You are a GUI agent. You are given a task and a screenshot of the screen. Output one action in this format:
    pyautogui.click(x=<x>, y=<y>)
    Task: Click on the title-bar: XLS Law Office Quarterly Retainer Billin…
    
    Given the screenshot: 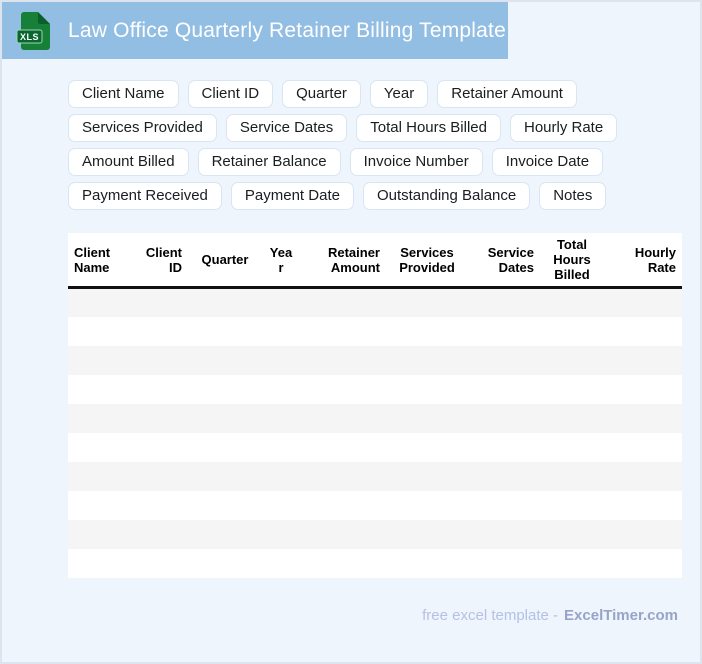 What is the action you would take?
    pyautogui.click(x=255, y=30)
    